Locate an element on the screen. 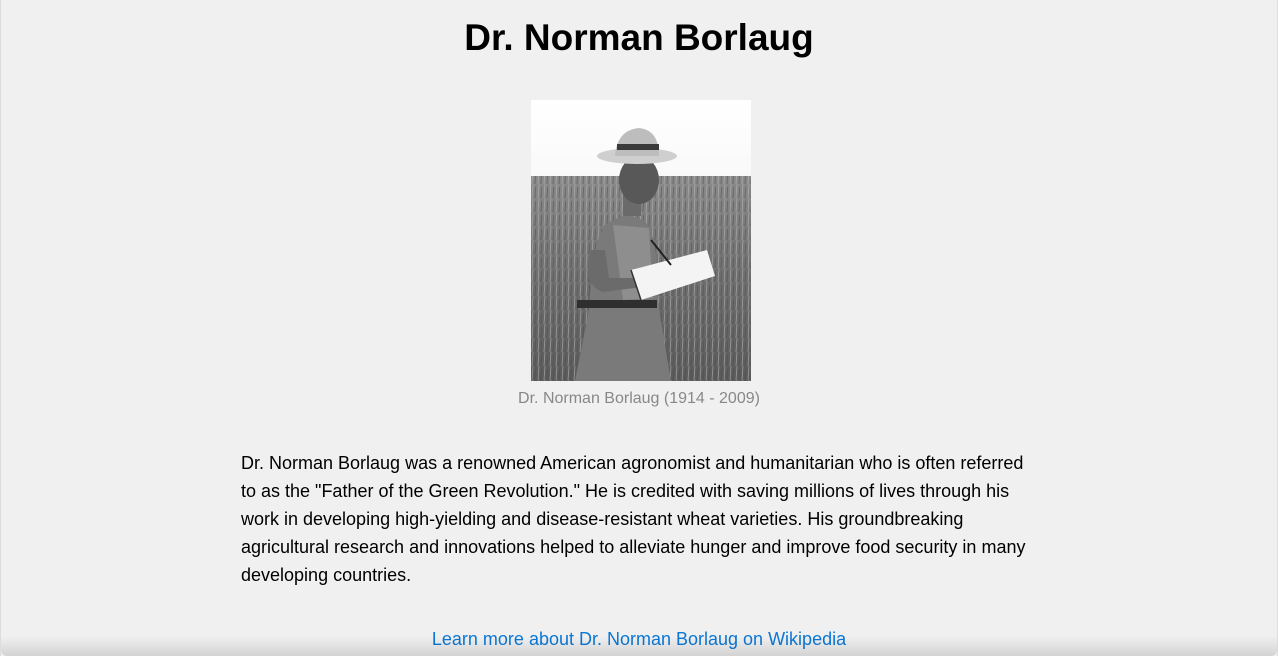 The width and height of the screenshot is (1278, 656). page-title: Dr. Norman Borlaug is located at coordinates (639, 37).